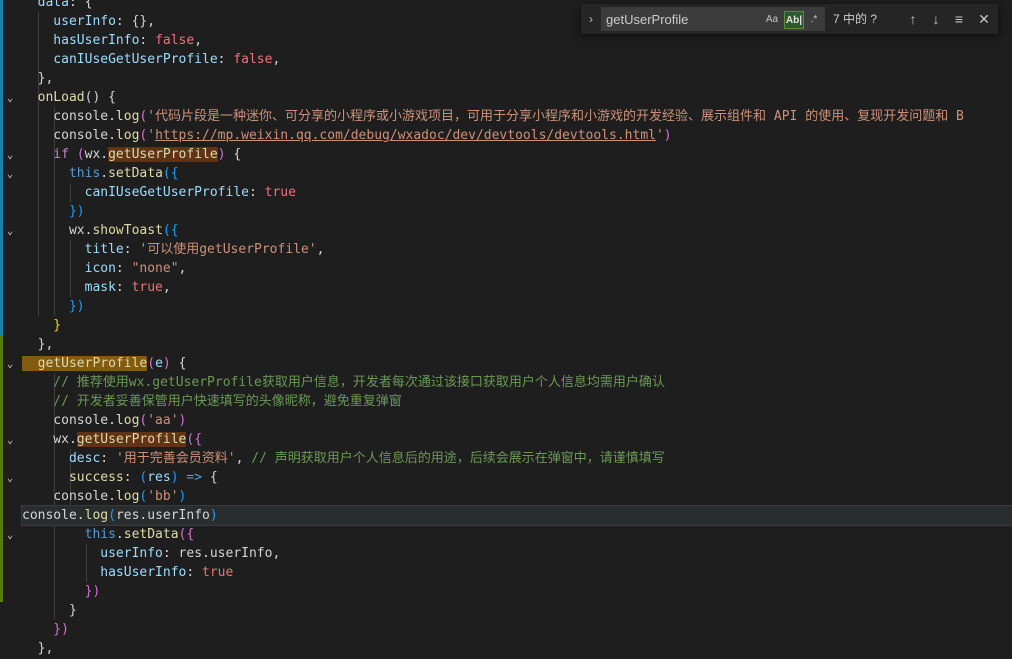 This screenshot has width=1012, height=659. What do you see at coordinates (42, 325) in the screenshot?
I see `code-token: }` at bounding box center [42, 325].